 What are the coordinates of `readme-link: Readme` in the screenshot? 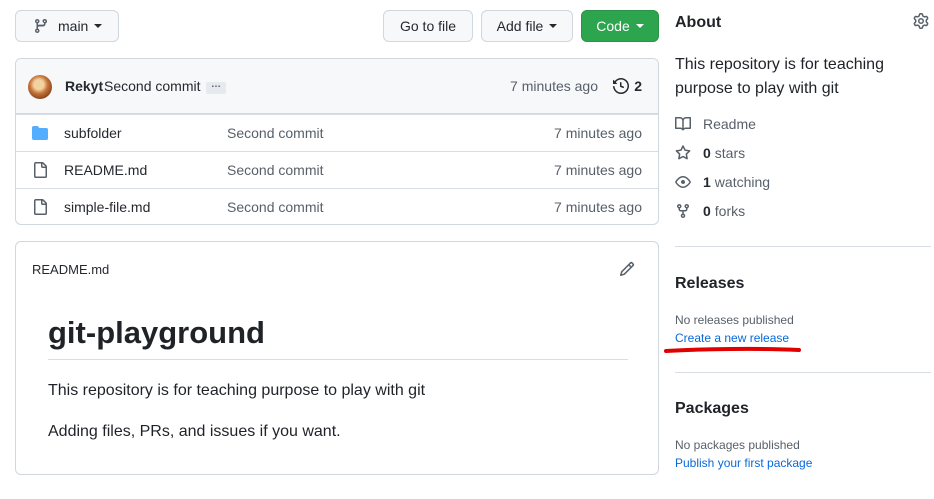 It's located at (715, 124).